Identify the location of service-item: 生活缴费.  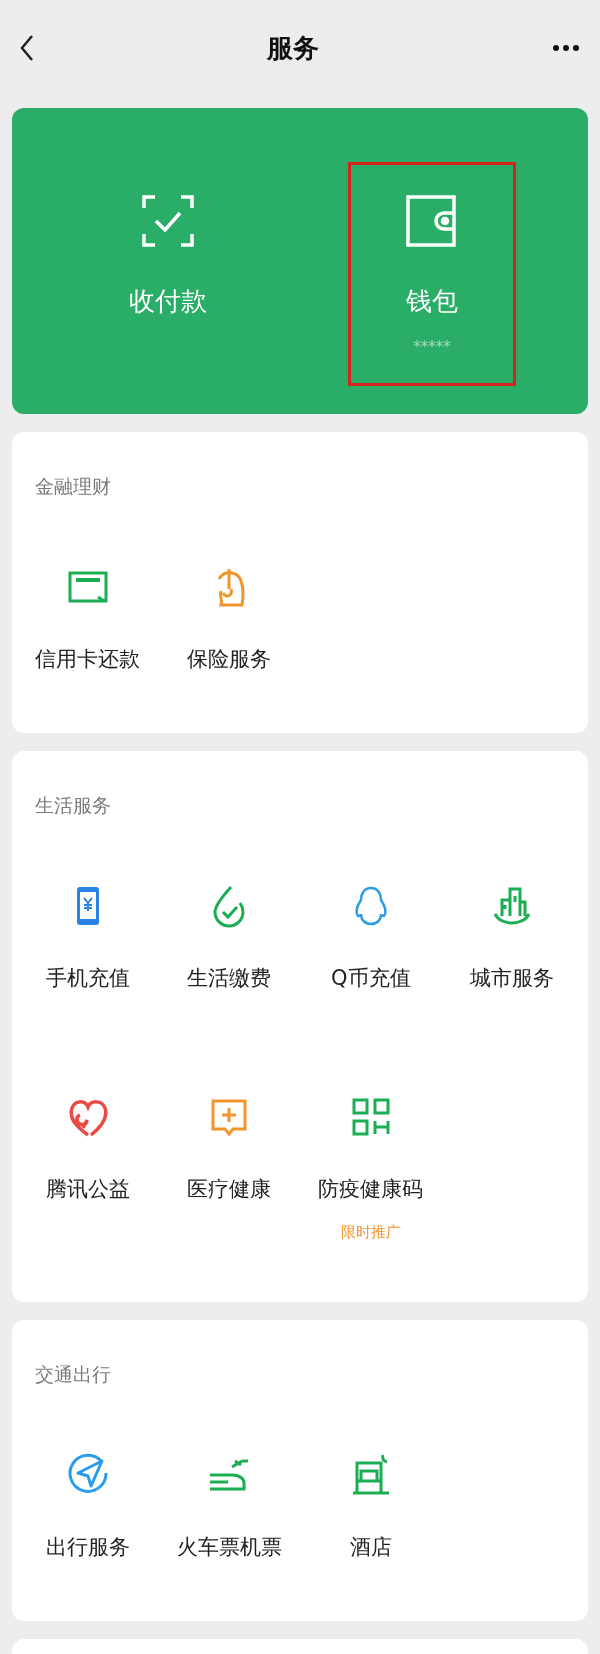
(229, 938).